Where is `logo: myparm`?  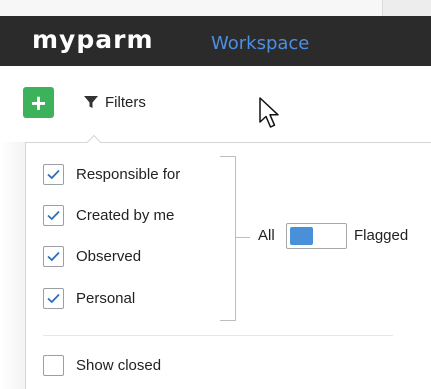
logo: myparm is located at coordinates (93, 39).